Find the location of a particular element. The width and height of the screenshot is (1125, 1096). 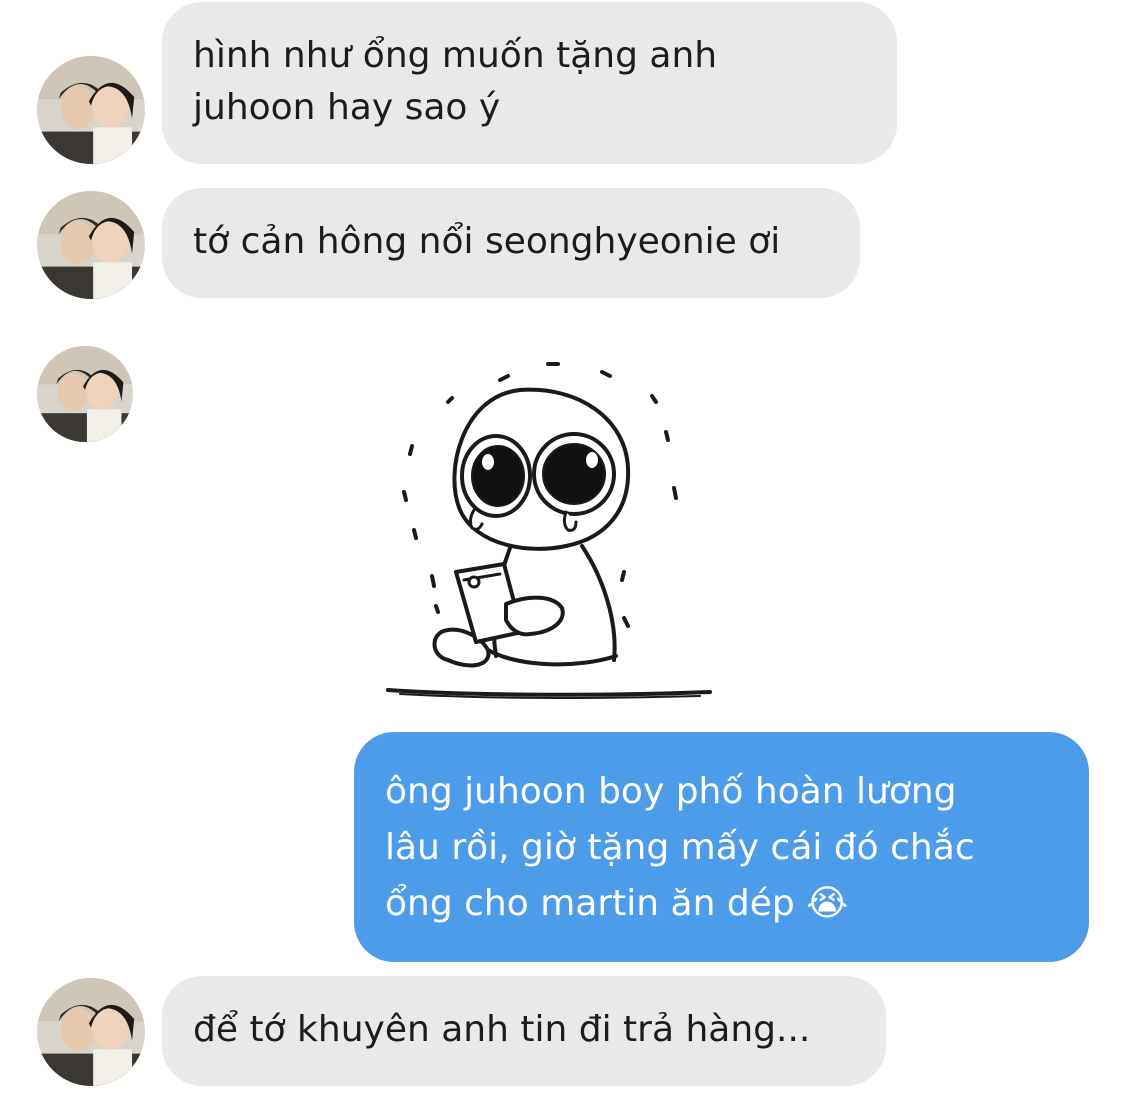

incoming-message-bubble: tớ cản hông nổi seonghyeonie ơi is located at coordinates (511, 243).